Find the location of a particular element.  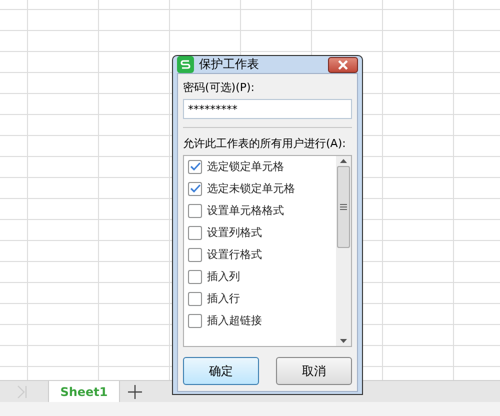

permission-label: 设置单元格格式 is located at coordinates (245, 210).